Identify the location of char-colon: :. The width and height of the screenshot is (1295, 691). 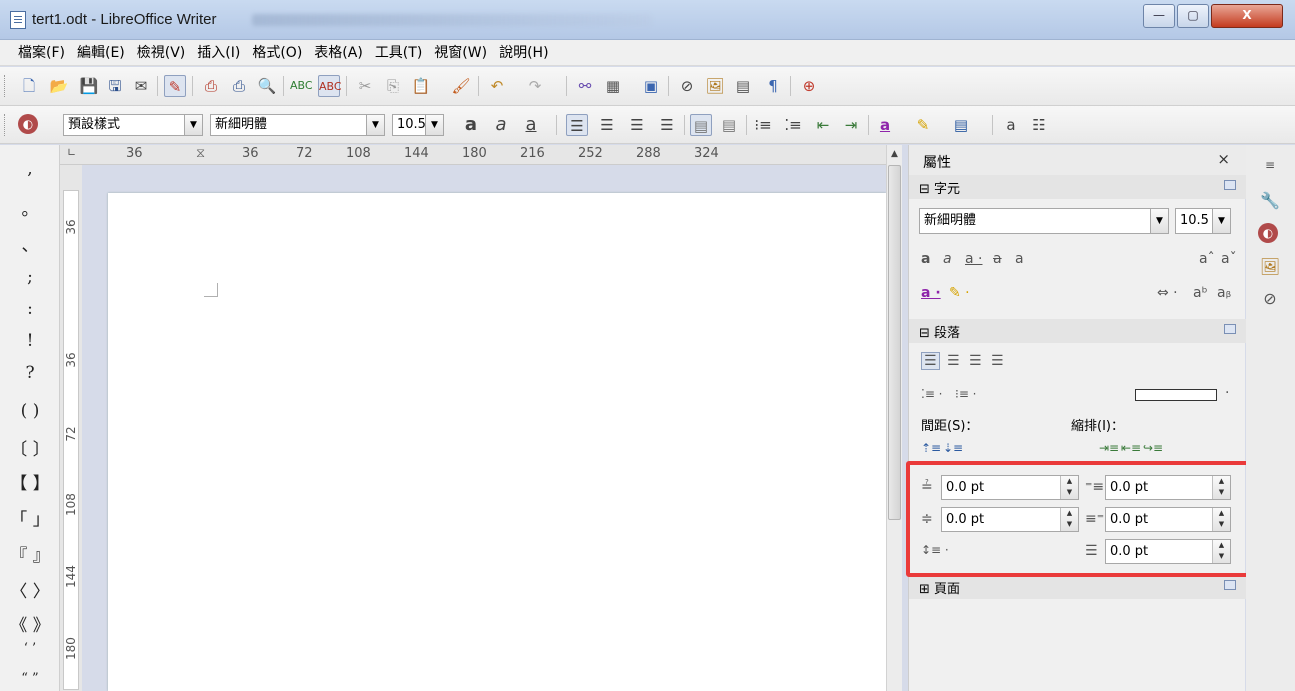
(30, 309).